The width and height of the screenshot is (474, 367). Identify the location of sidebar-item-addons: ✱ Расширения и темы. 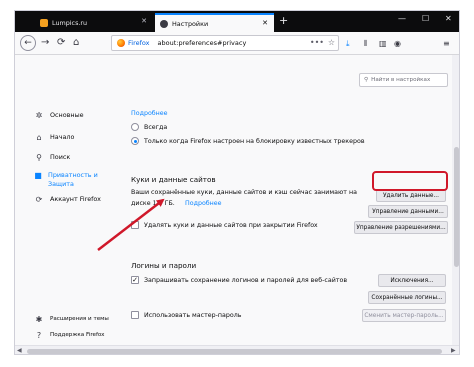
(71, 319).